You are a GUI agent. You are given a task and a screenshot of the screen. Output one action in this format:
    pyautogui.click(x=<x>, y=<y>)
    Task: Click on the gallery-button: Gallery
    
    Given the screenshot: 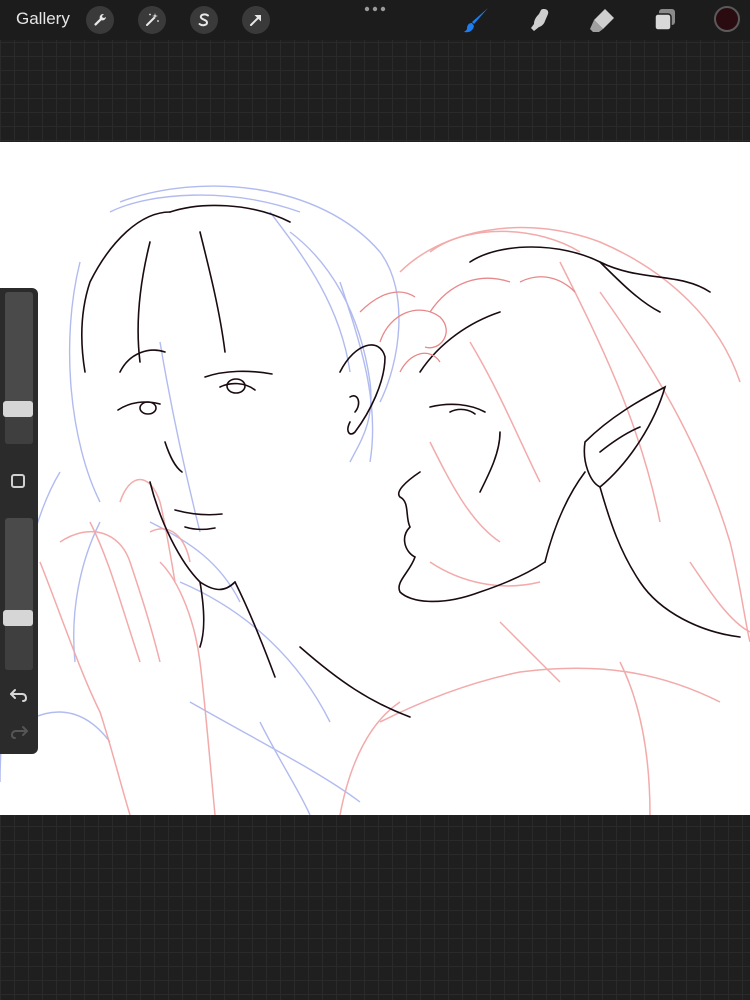 What is the action you would take?
    pyautogui.click(x=43, y=19)
    